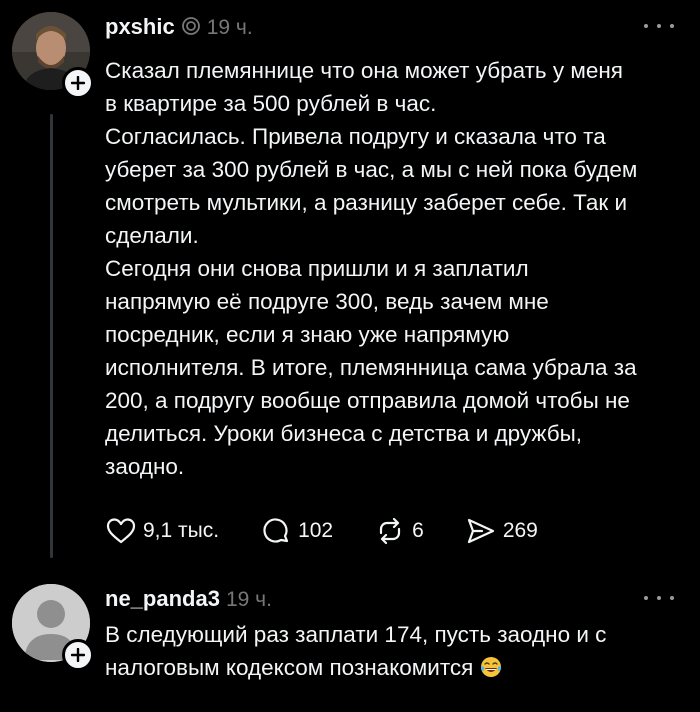 The image size is (700, 712). I want to click on send-icon, so click(480, 531).